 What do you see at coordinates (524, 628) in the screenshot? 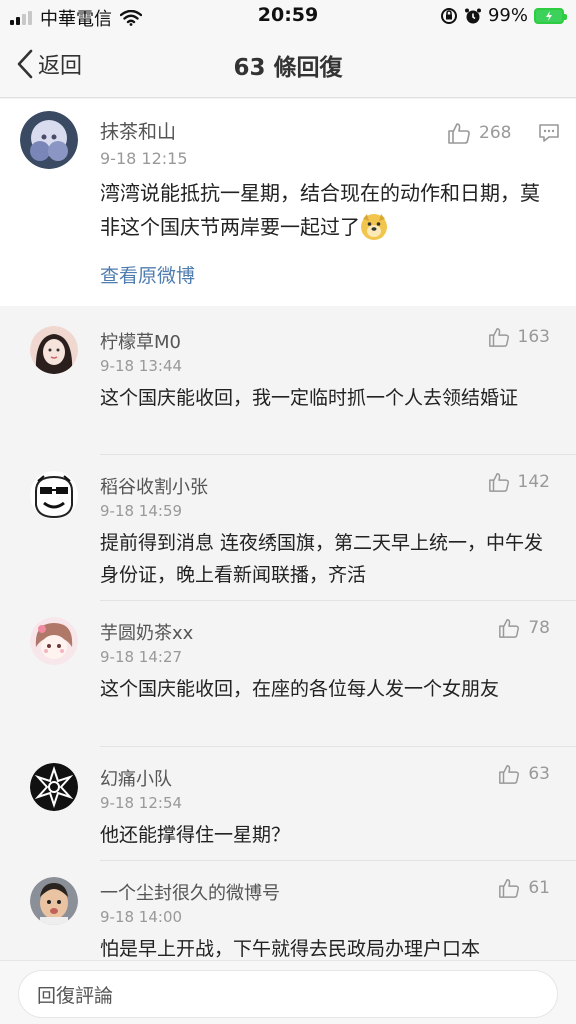
I see `like-button: 78` at bounding box center [524, 628].